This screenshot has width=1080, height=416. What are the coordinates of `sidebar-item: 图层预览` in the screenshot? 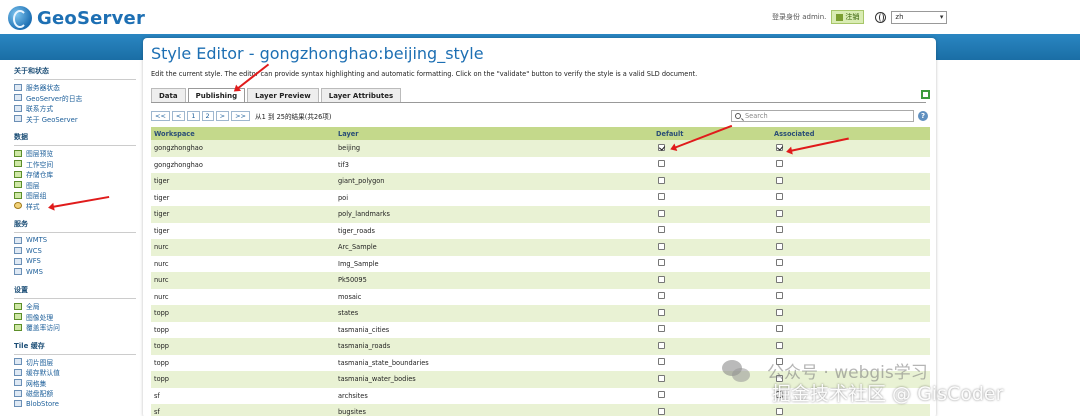 It's located at (77, 153).